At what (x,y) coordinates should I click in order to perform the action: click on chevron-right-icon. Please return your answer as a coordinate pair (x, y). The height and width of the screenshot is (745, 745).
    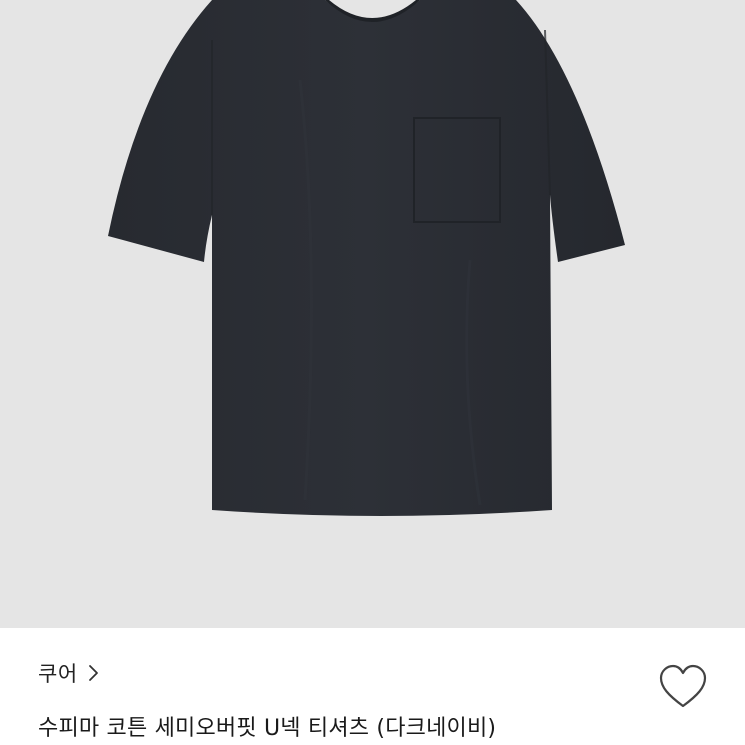
    Looking at the image, I should click on (94, 673).